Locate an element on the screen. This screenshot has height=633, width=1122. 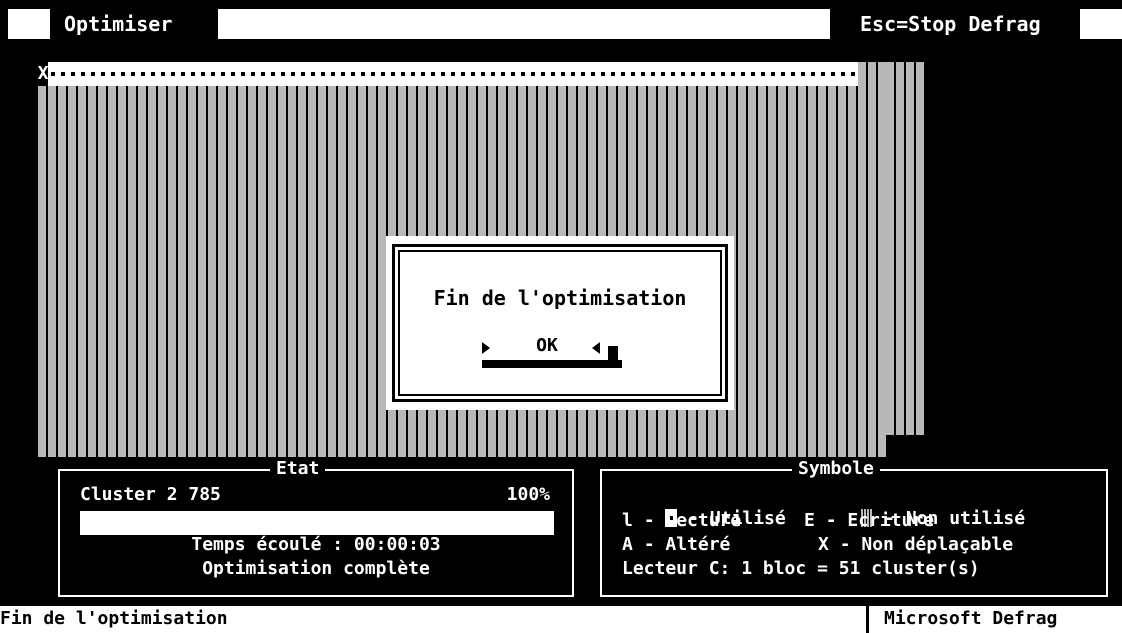
optimisation-status: Optimisation complète is located at coordinates (316, 568).